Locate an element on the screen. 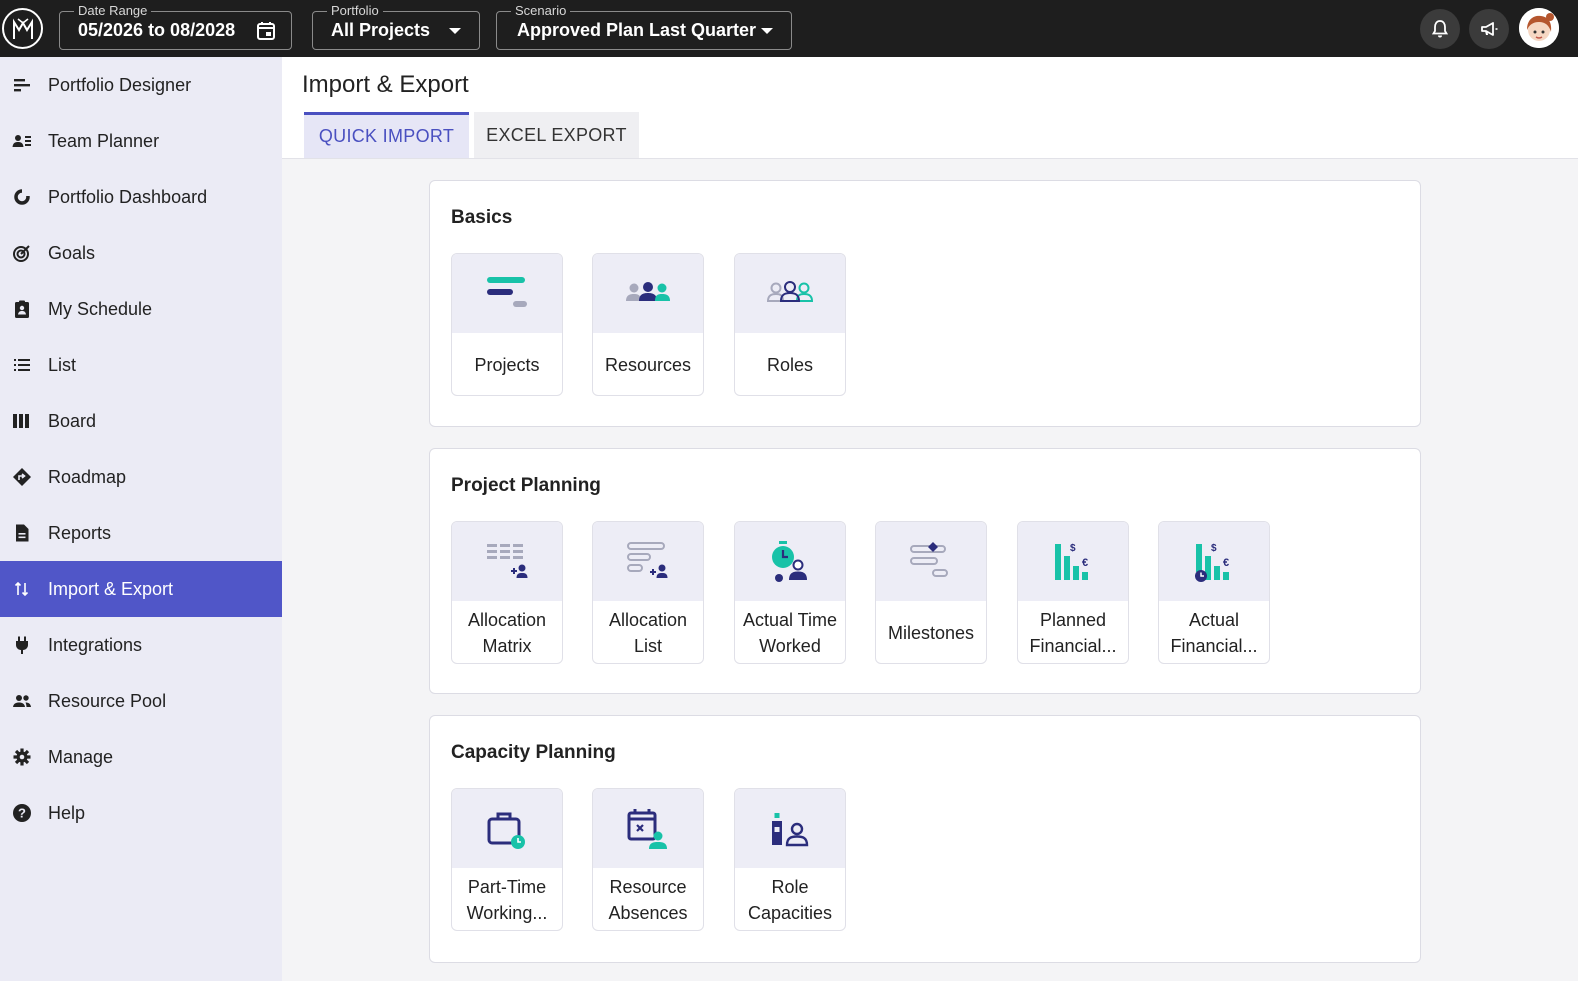 This screenshot has width=1578, height=981. gear-icon is located at coordinates (22, 757).